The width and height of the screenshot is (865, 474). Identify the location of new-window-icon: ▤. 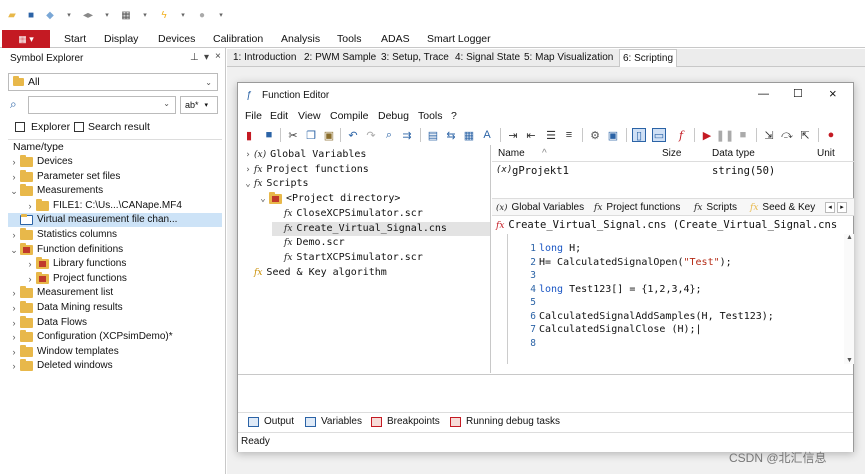
(433, 135).